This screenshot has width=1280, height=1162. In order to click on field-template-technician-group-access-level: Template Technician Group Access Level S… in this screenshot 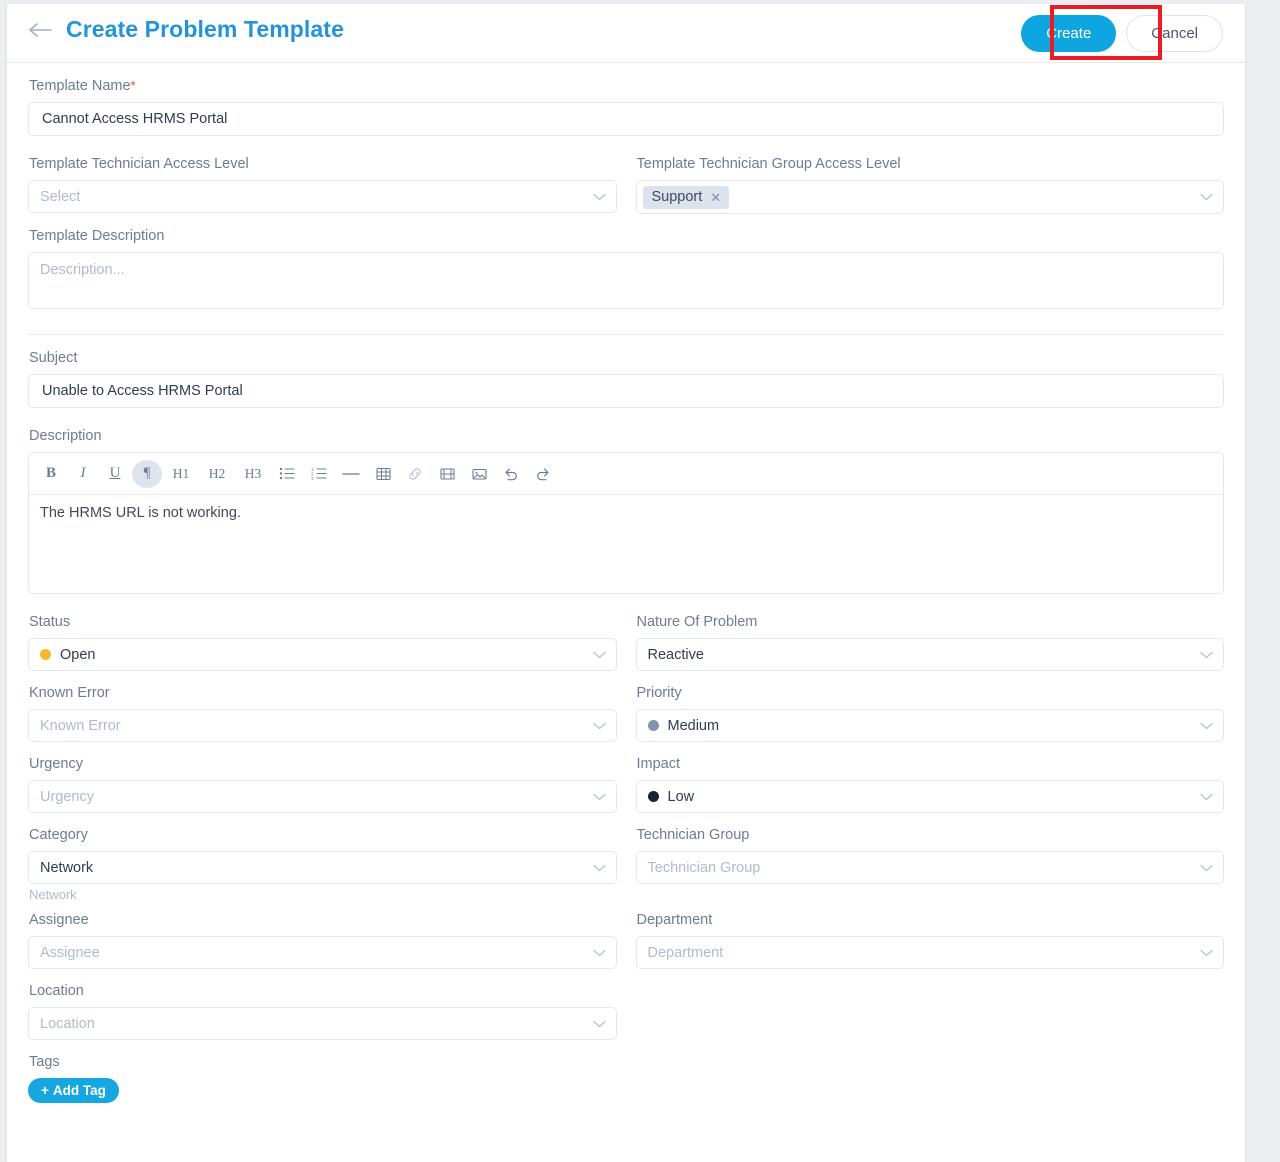, I will do `click(929, 184)`.